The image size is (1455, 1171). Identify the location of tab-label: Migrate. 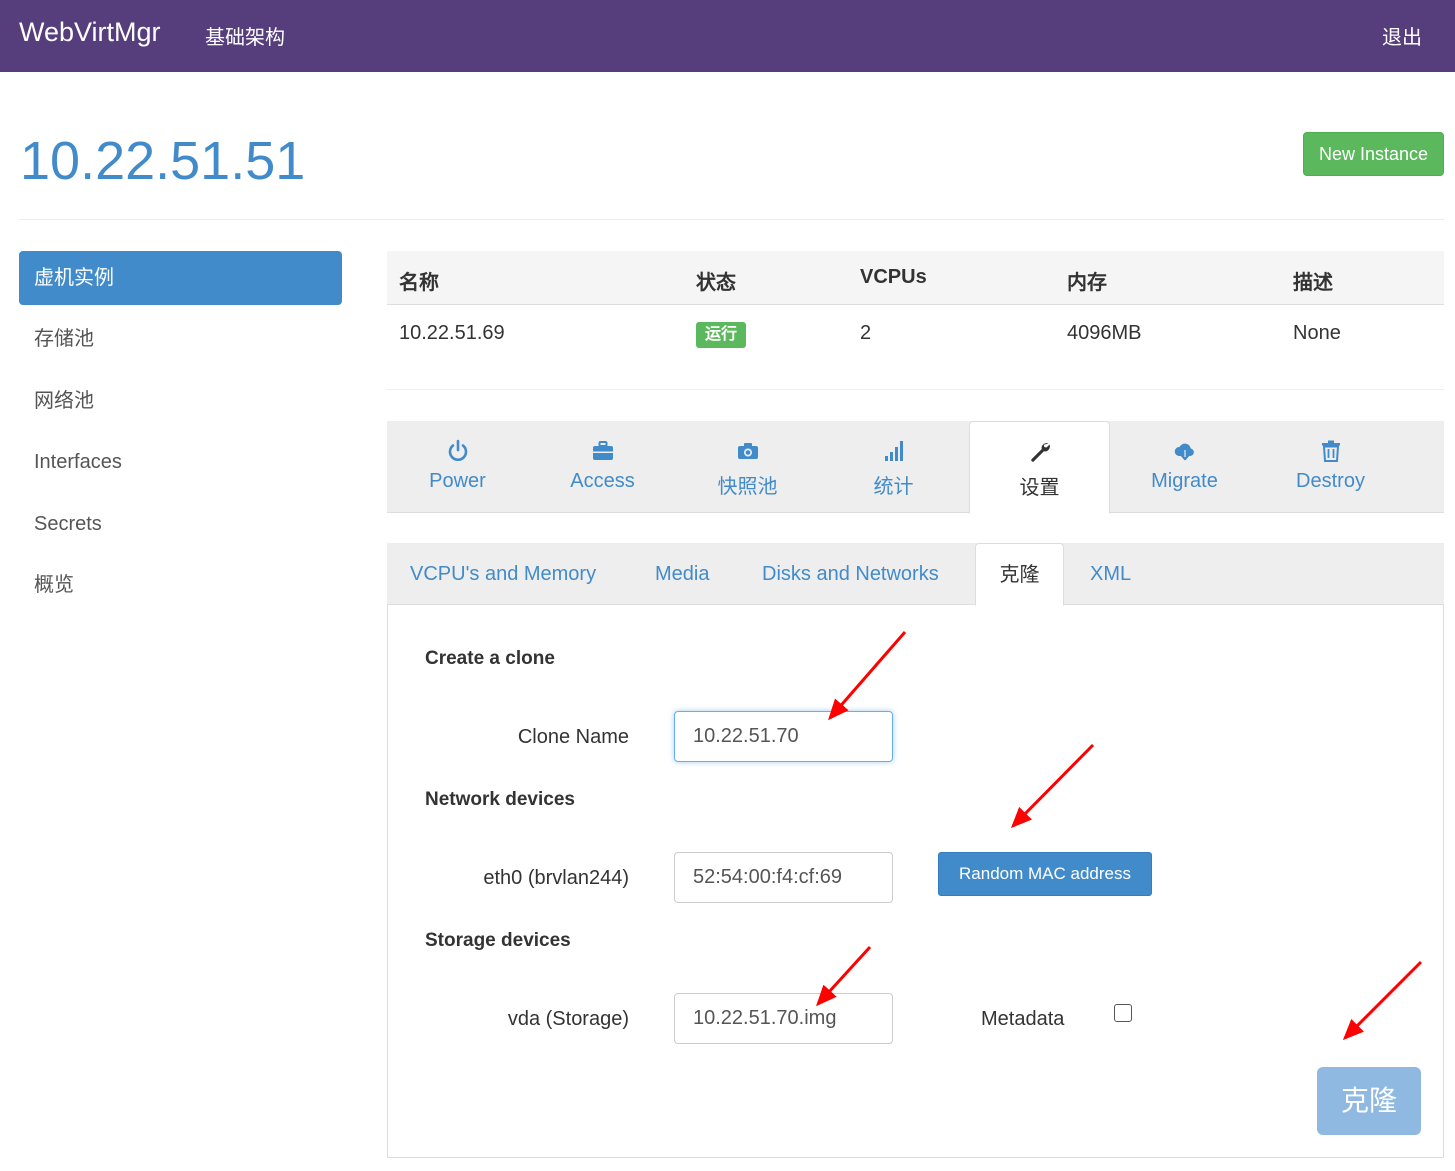
(1184, 481).